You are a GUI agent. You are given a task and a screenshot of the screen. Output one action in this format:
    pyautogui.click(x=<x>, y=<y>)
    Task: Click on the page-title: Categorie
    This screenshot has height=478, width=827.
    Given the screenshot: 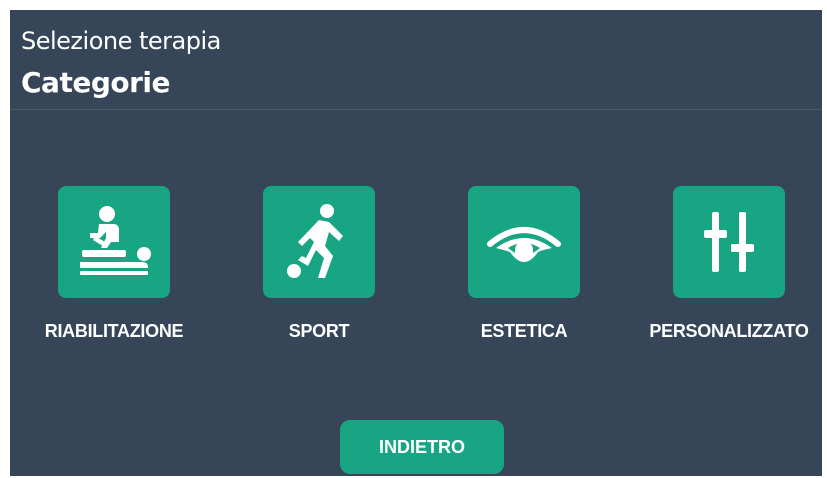 What is the action you would take?
    pyautogui.click(x=96, y=82)
    